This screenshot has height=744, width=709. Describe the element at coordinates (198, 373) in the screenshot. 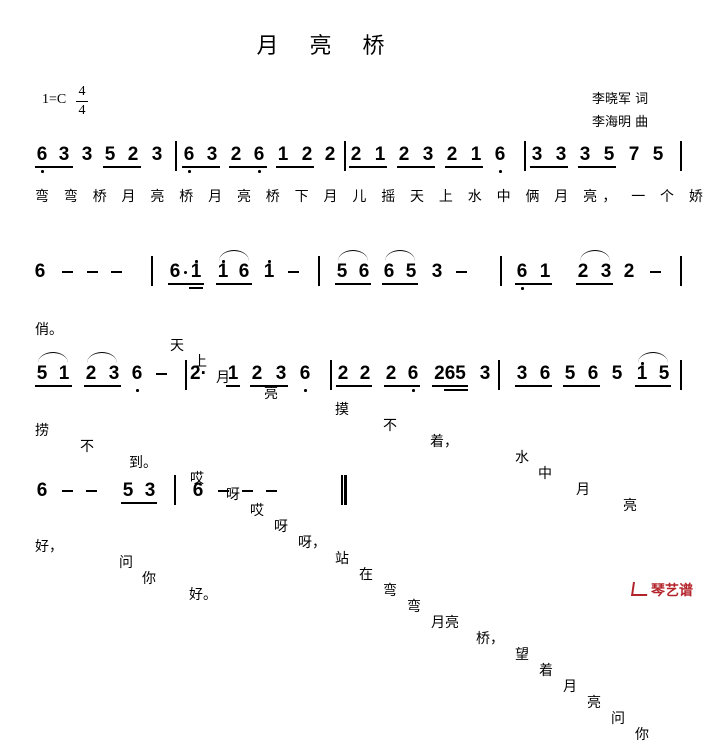

I see `note: 2·` at that location.